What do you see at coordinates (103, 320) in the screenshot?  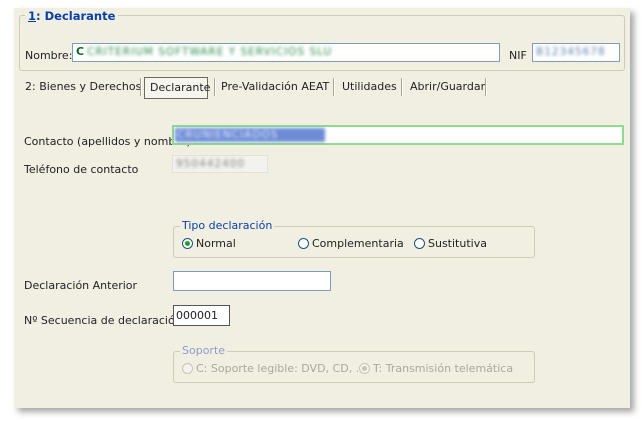 I see `secuencia-label: Nº Secuencia de declaración` at bounding box center [103, 320].